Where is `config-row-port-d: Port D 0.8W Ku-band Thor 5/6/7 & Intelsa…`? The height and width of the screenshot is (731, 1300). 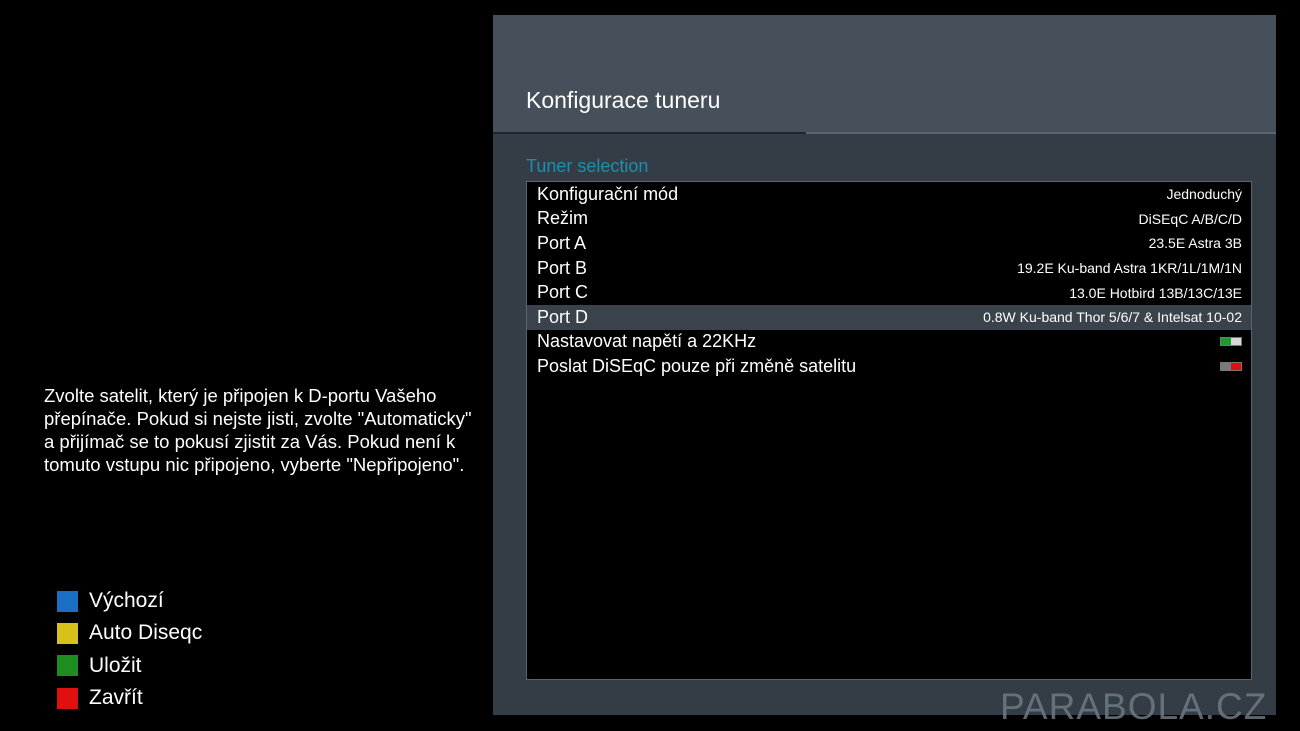
config-row-port-d: Port D 0.8W Ku-band Thor 5/6/7 & Intelsa… is located at coordinates (889, 317).